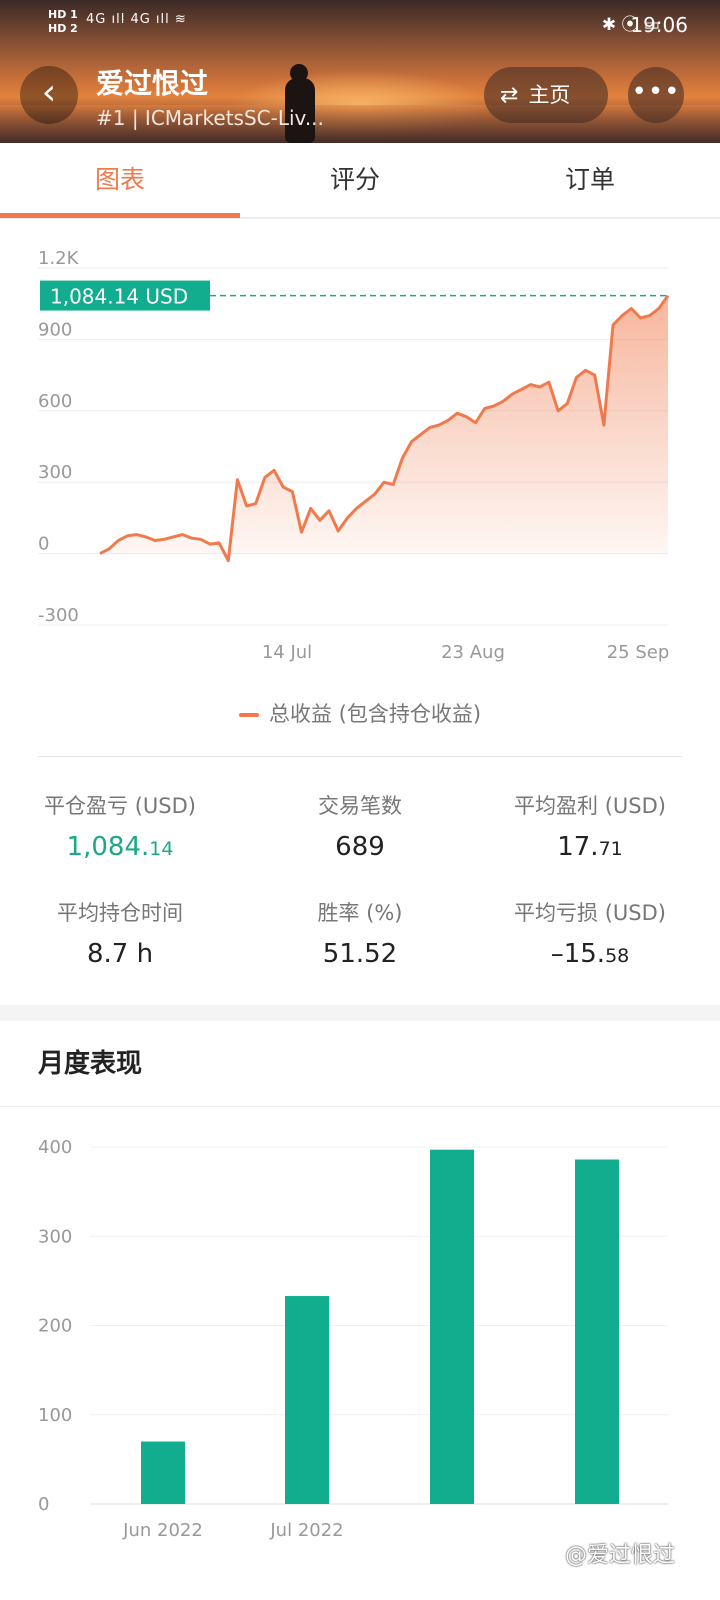 This screenshot has height=1600, width=720. I want to click on home-label: 主页, so click(549, 95).